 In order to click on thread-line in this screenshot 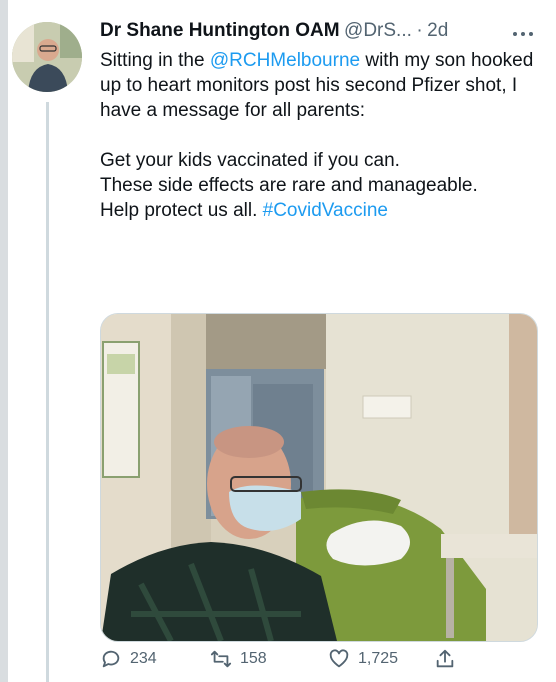, I will do `click(47, 392)`.